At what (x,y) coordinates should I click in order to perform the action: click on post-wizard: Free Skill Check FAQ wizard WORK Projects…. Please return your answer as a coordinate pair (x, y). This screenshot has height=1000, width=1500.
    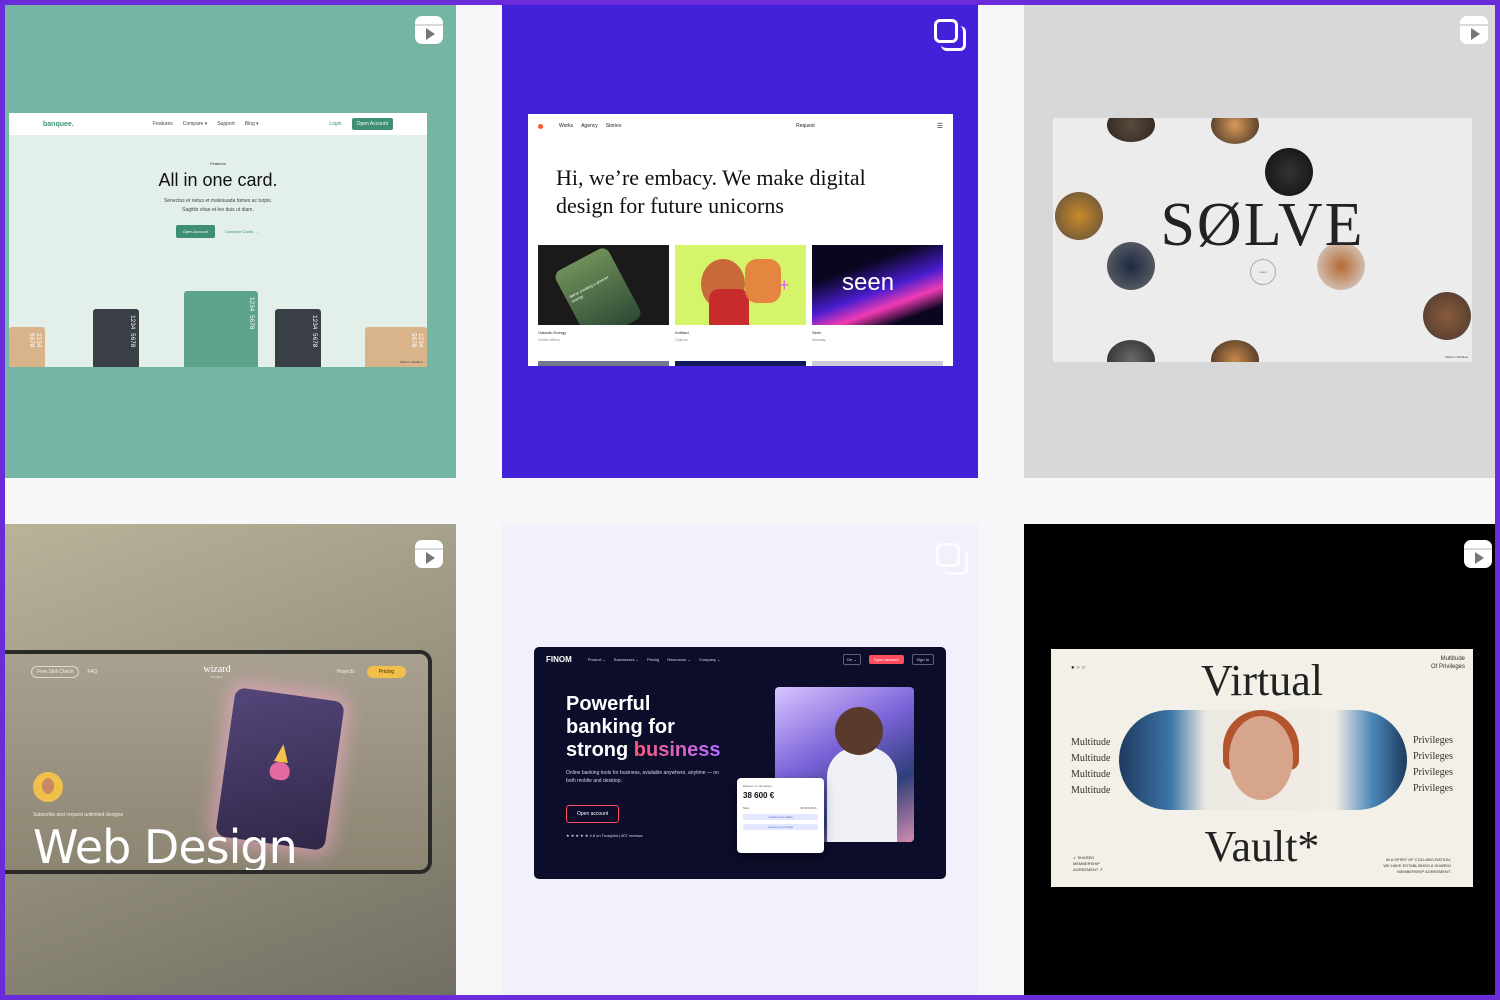
    Looking at the image, I should click on (230, 759).